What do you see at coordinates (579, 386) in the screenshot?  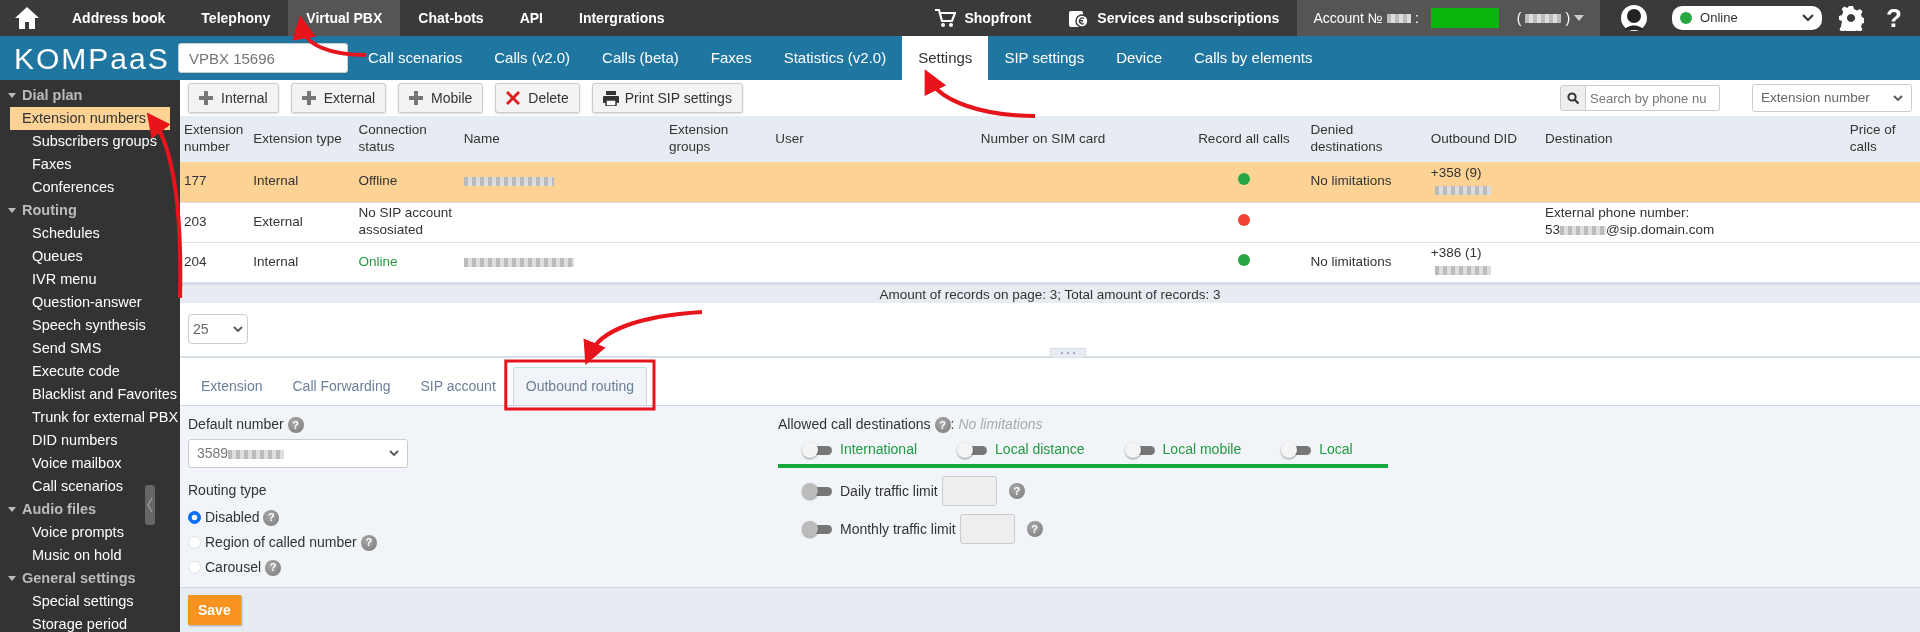 I see `detail-tab: Outbound routing` at bounding box center [579, 386].